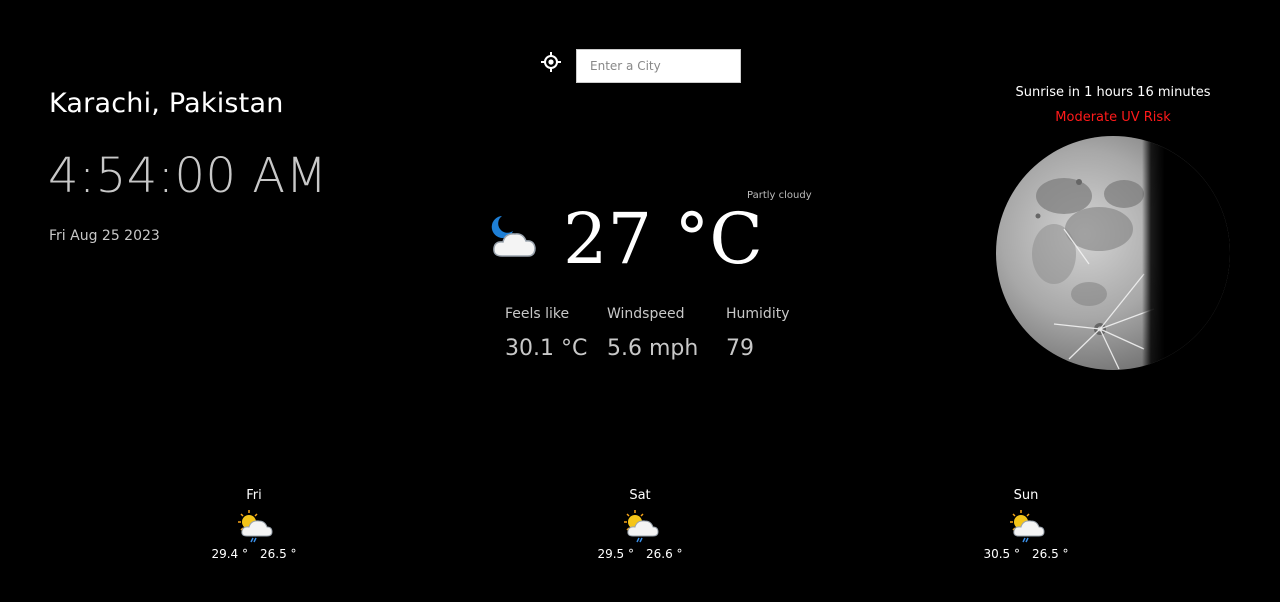  I want to click on forecast-day: Sat 29.5 ° 26.6 °, so click(640, 524).